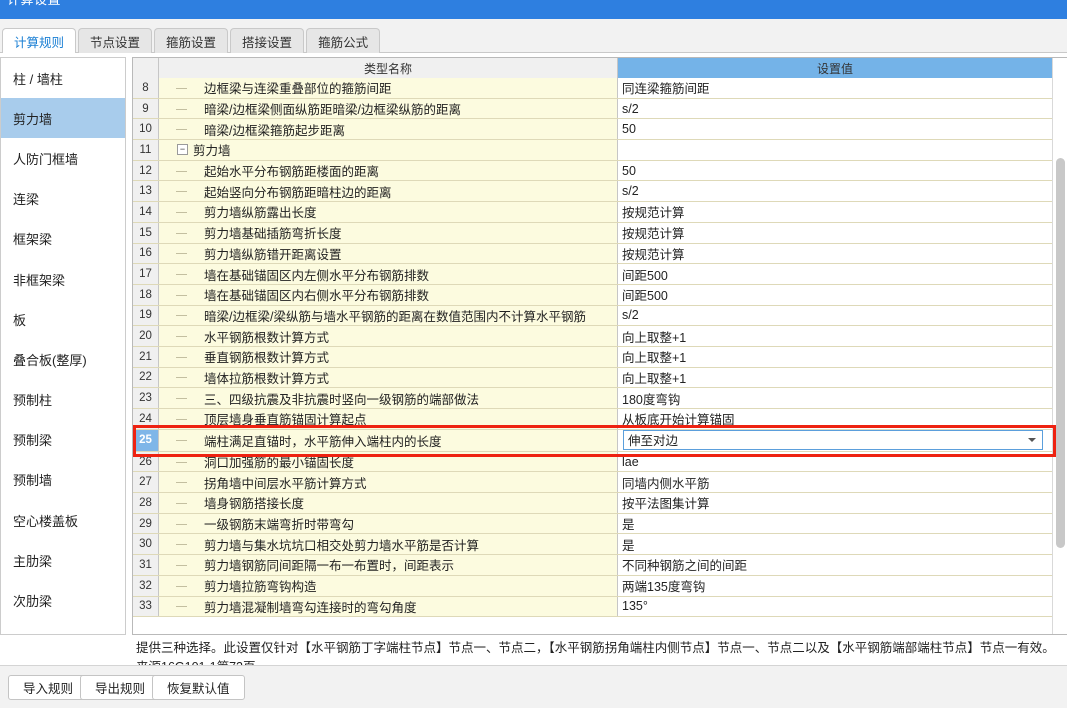 Image resolution: width=1067 pixels, height=708 pixels. What do you see at coordinates (388, 150) in the screenshot?
I see `row-type-name-cell: − 剪力墙` at bounding box center [388, 150].